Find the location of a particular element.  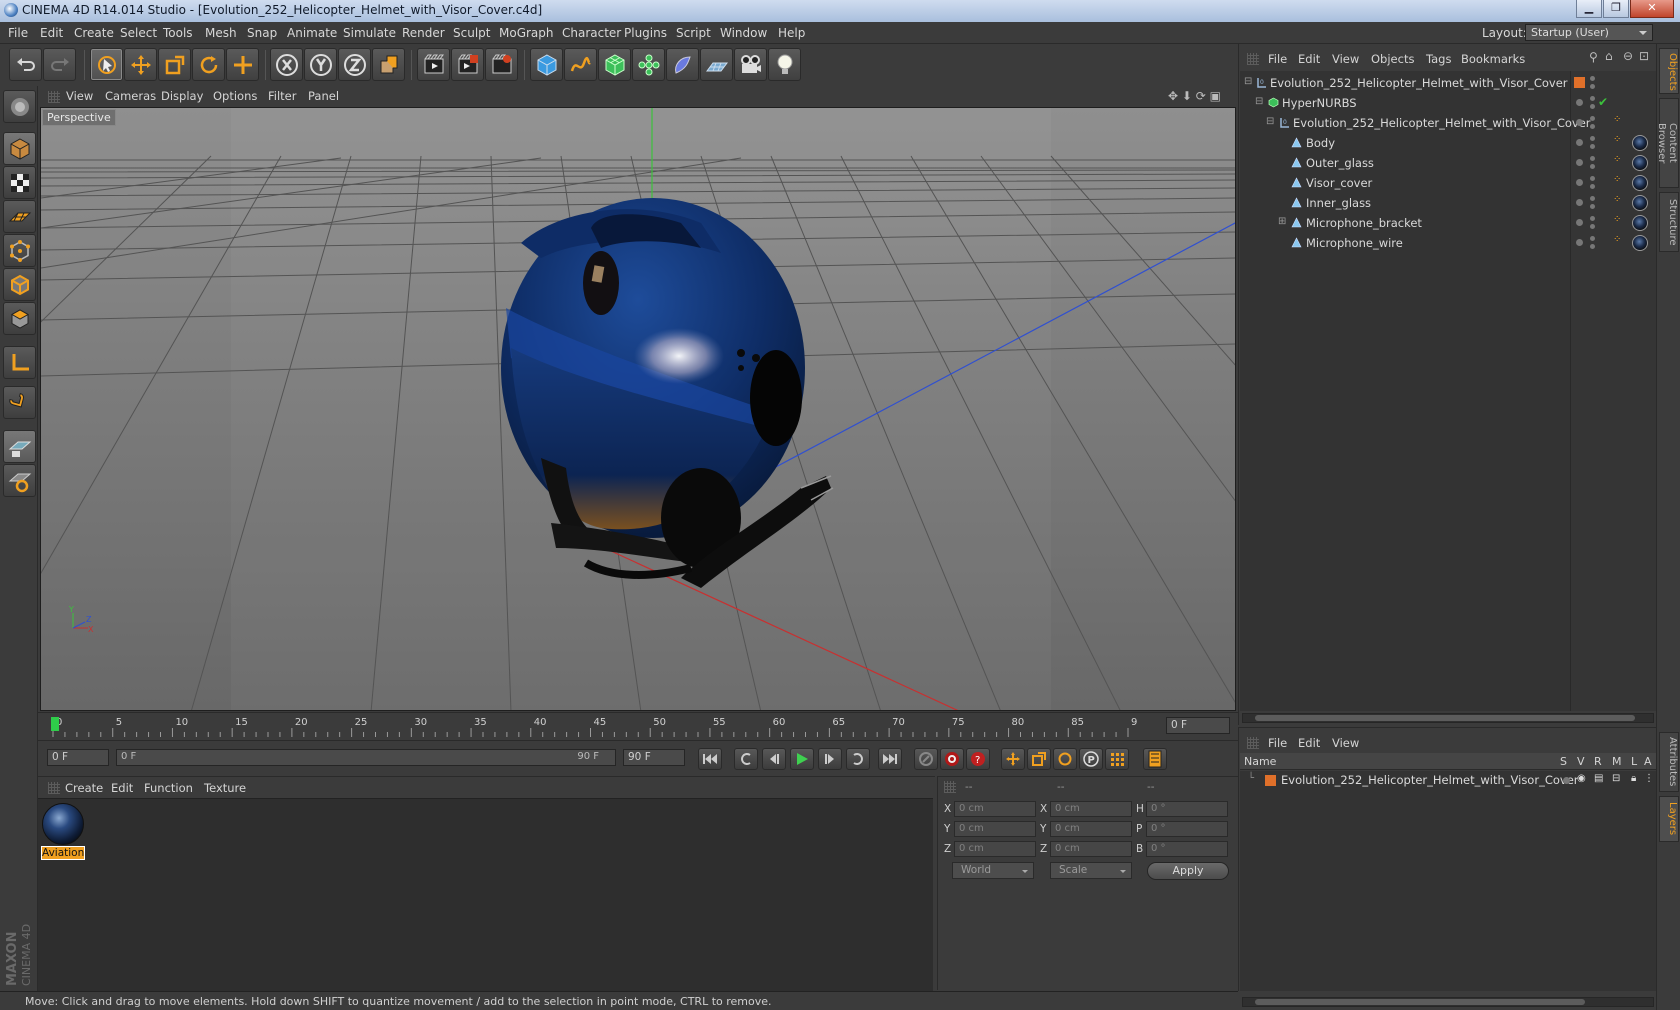

object-menu-edit: Edit is located at coordinates (1309, 59).